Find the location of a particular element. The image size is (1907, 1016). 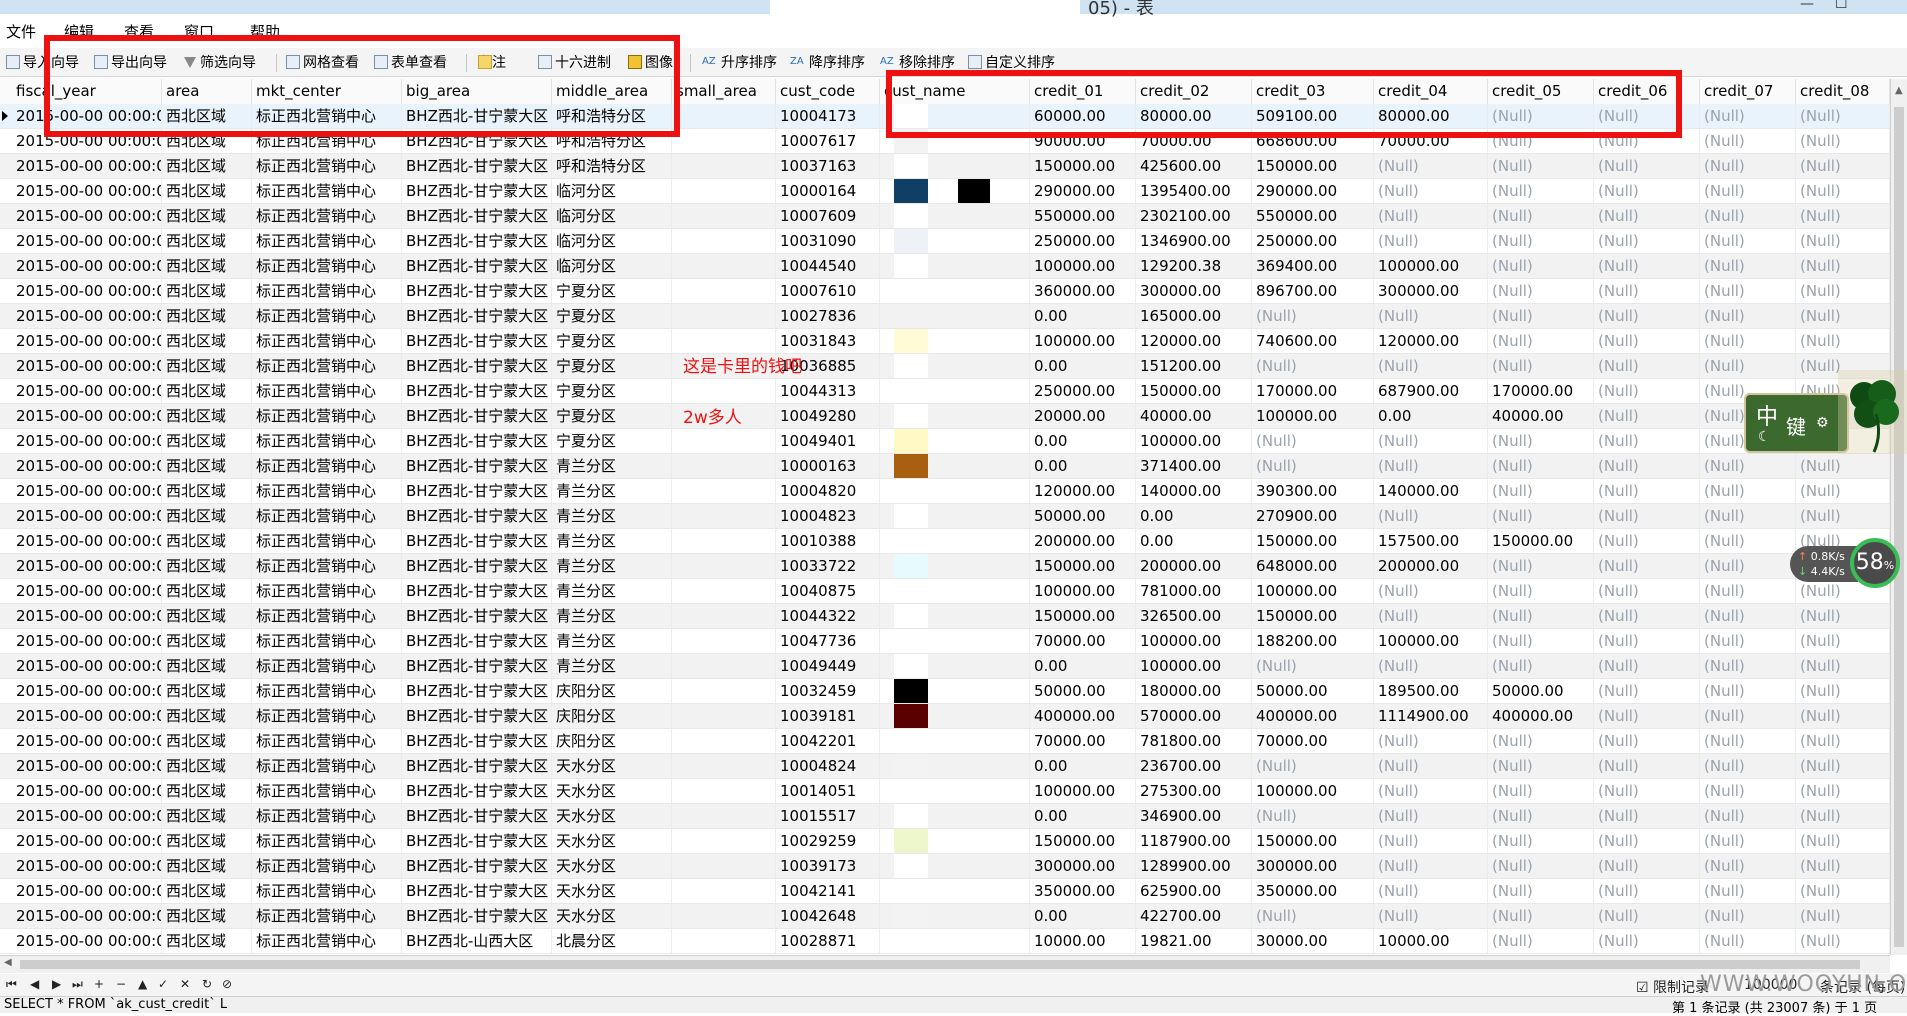

cell-credit-05: 170000.00 is located at coordinates (1541, 391).